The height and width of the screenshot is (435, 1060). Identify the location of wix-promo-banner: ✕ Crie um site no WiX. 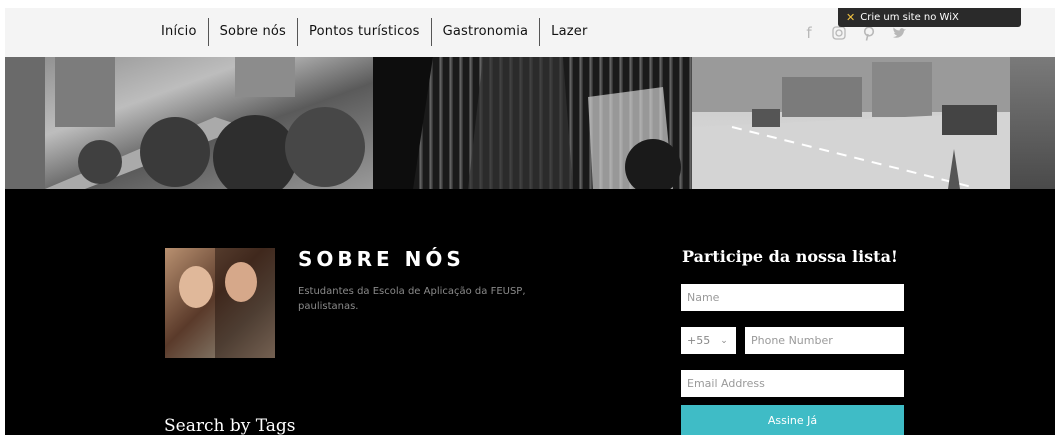
(929, 17).